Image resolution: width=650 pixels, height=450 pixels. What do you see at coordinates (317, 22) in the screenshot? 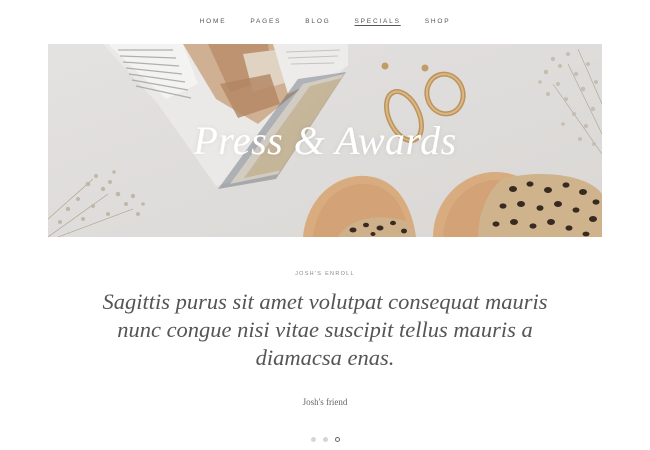
I see `nav-item-blog: BLOG` at bounding box center [317, 22].